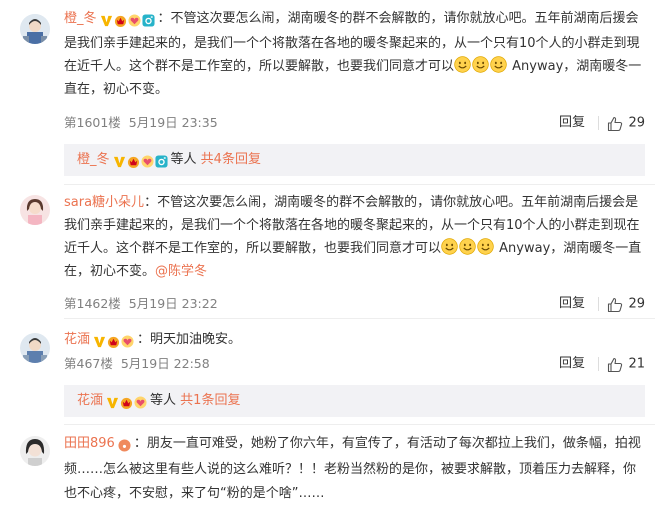  Describe the element at coordinates (210, 400) in the screenshot. I see `view-replies-link: 共1条回复` at that location.